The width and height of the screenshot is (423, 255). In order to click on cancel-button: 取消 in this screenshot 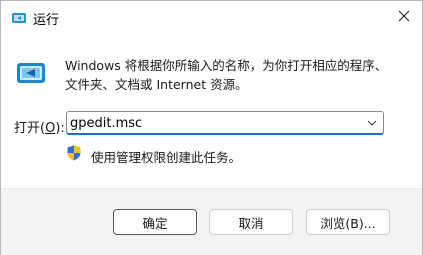, I will do `click(251, 222)`.